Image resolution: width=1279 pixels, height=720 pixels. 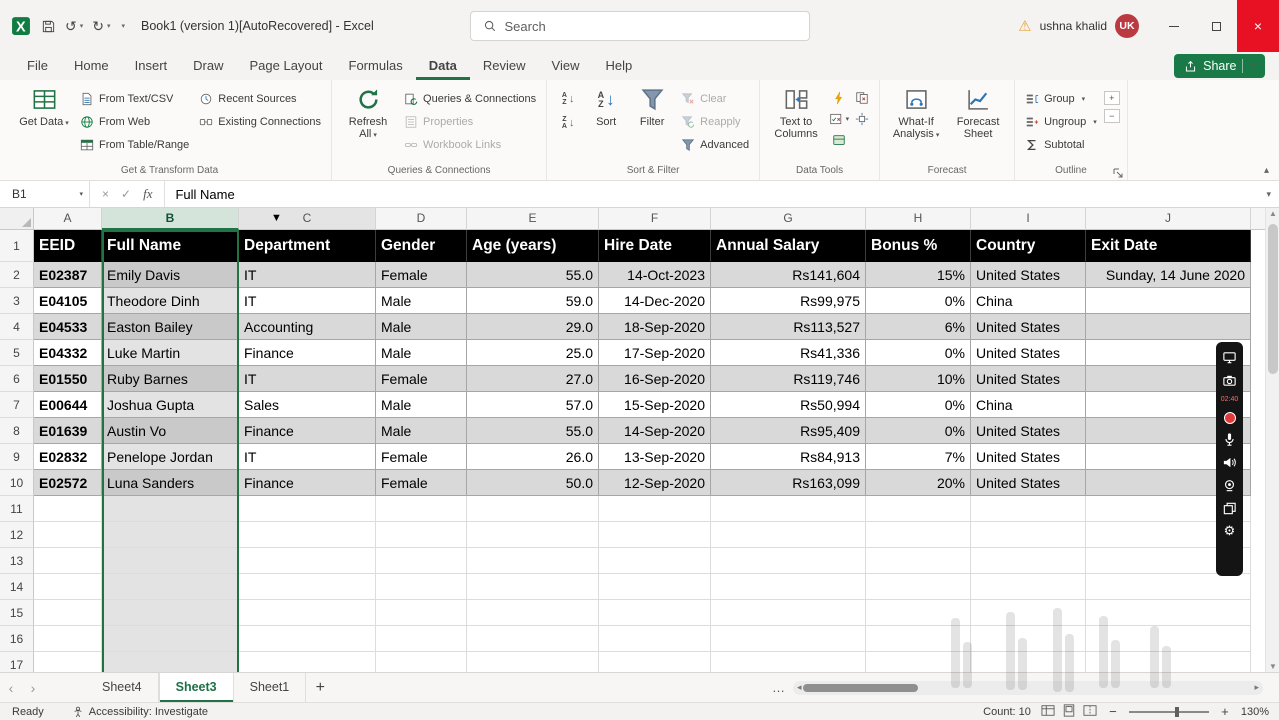 What do you see at coordinates (68, 483) in the screenshot?
I see `cell-A10: E02572` at bounding box center [68, 483].